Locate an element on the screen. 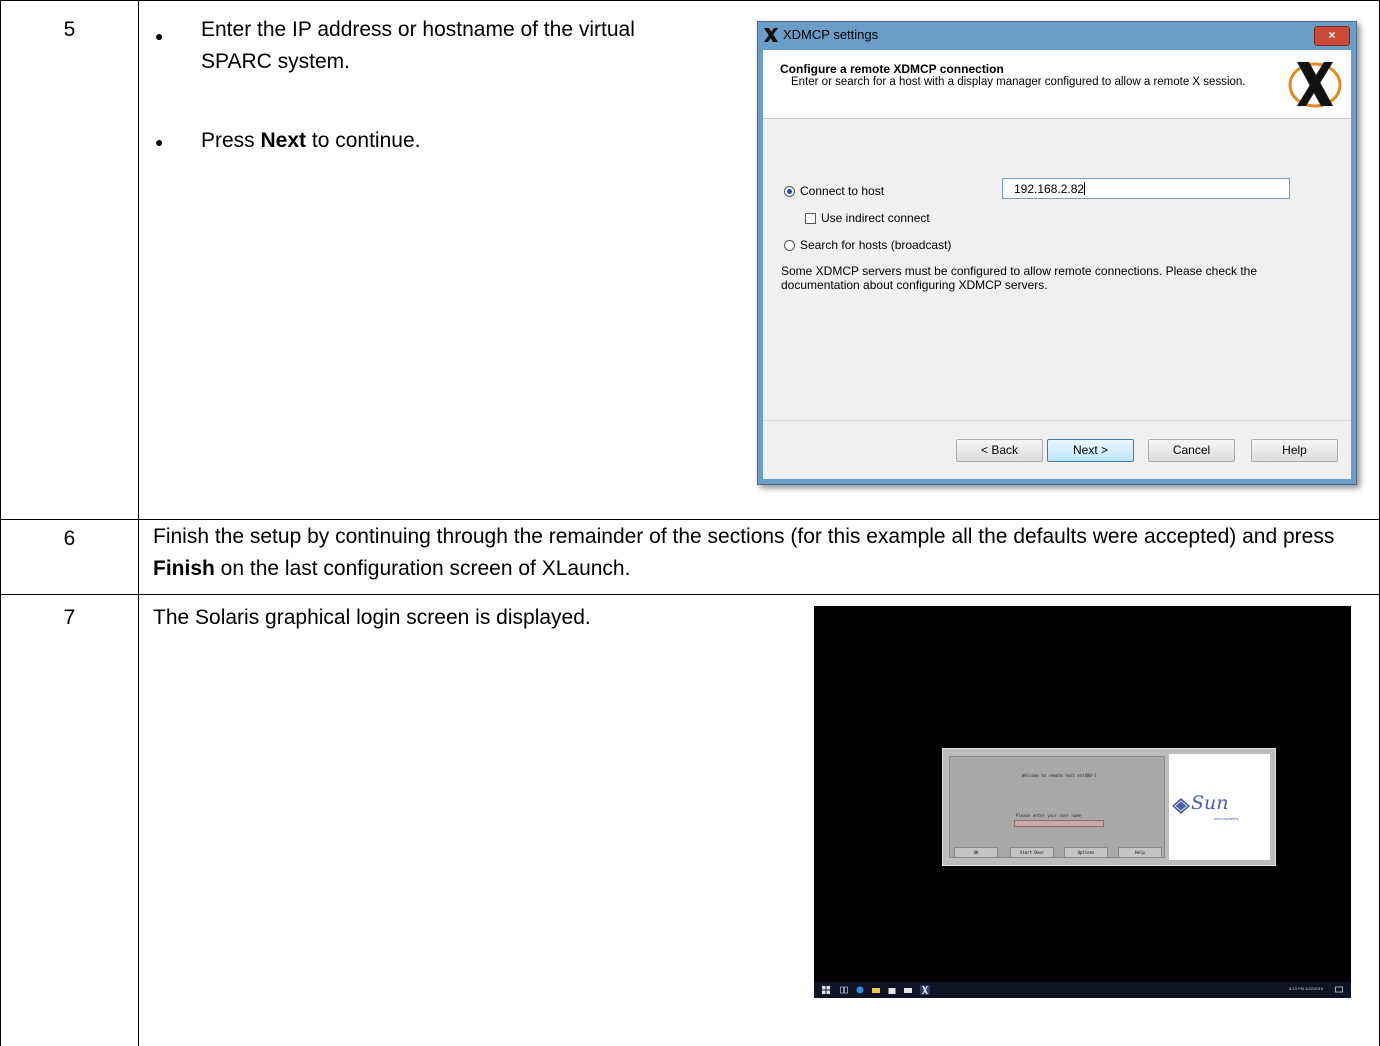 The image size is (1380, 1046). clock-date: 1/22/2019 is located at coordinates (1314, 988).